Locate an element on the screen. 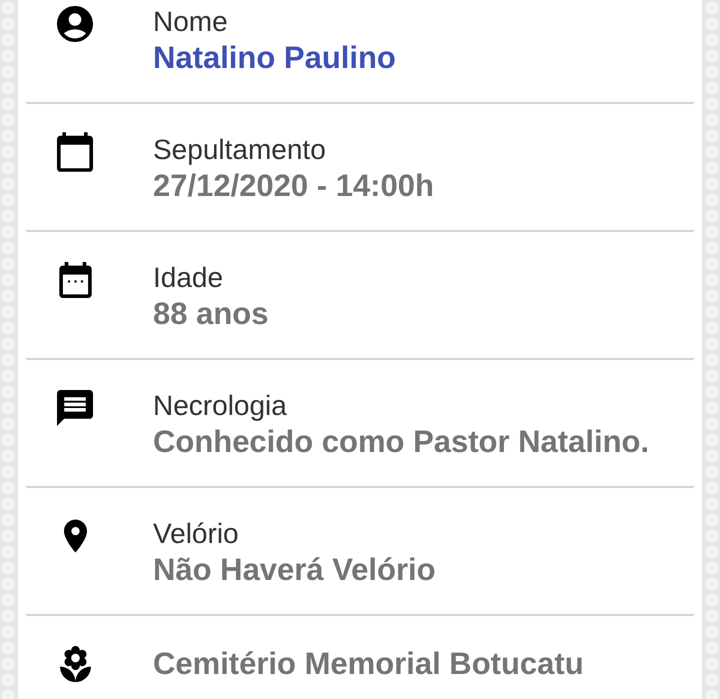 The height and width of the screenshot is (699, 720). calendar-icon is located at coordinates (75, 152).